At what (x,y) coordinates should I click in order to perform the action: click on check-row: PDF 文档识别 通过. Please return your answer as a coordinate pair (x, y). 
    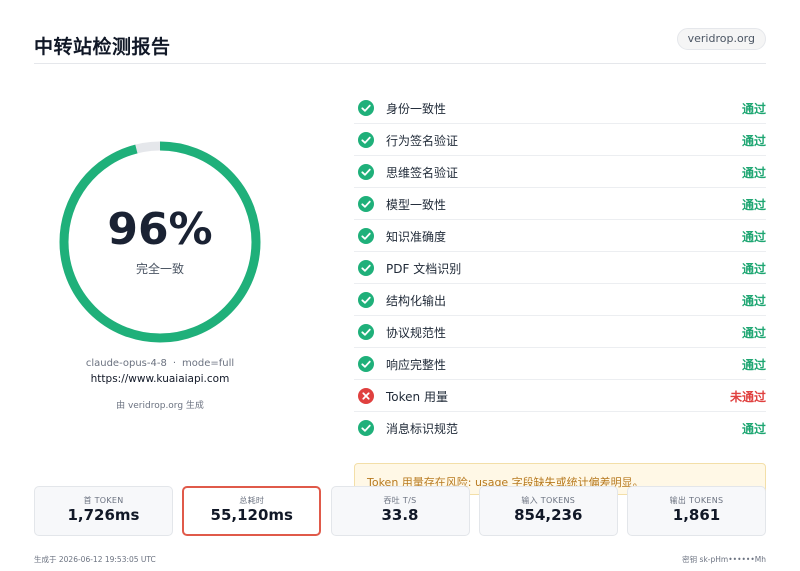
    Looking at the image, I should click on (560, 268).